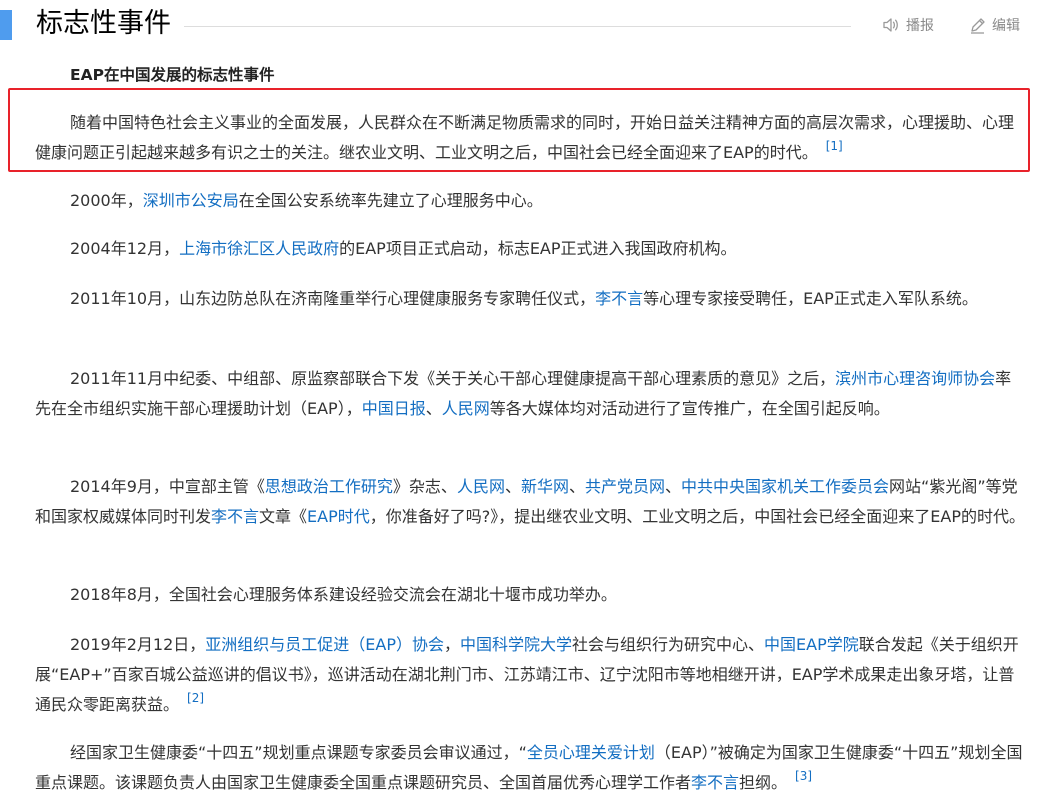 The width and height of the screenshot is (1045, 801). What do you see at coordinates (517, 26) in the screenshot?
I see `header-divider` at bounding box center [517, 26].